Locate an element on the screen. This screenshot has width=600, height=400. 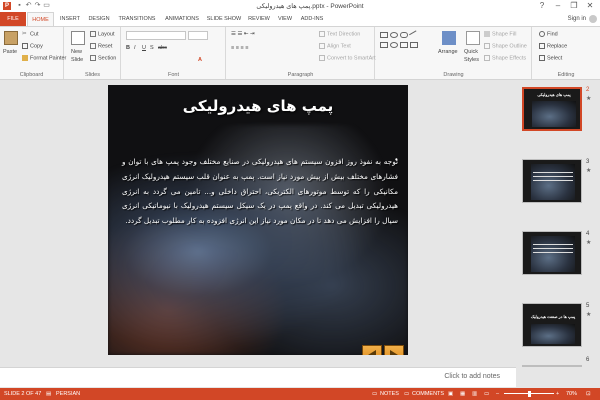
paste-icon is located at coordinates (11, 38).